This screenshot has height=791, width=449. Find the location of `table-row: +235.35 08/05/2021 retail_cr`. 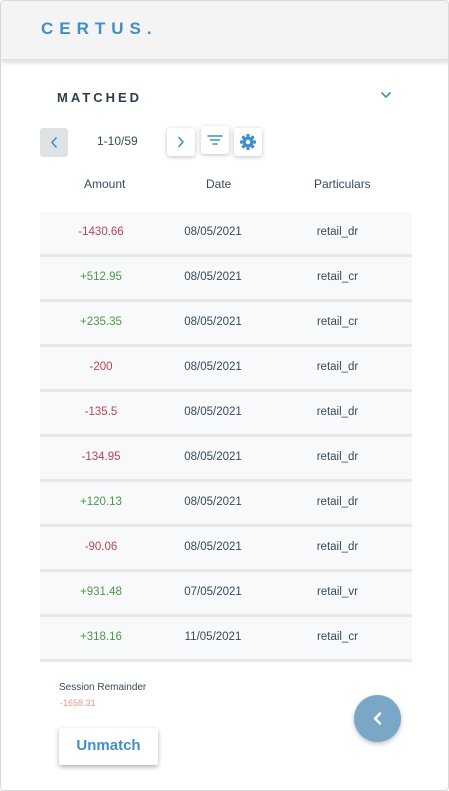

table-row: +235.35 08/05/2021 retail_cr is located at coordinates (226, 324).